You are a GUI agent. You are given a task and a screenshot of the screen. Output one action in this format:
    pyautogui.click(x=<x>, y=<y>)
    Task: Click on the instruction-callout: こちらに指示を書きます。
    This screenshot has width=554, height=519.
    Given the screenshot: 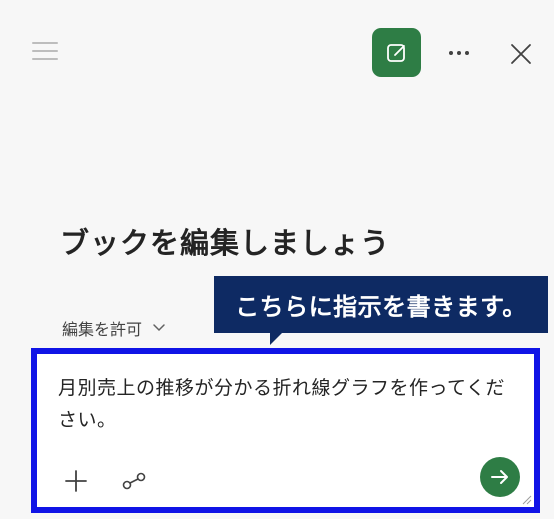 What is the action you would take?
    pyautogui.click(x=381, y=304)
    